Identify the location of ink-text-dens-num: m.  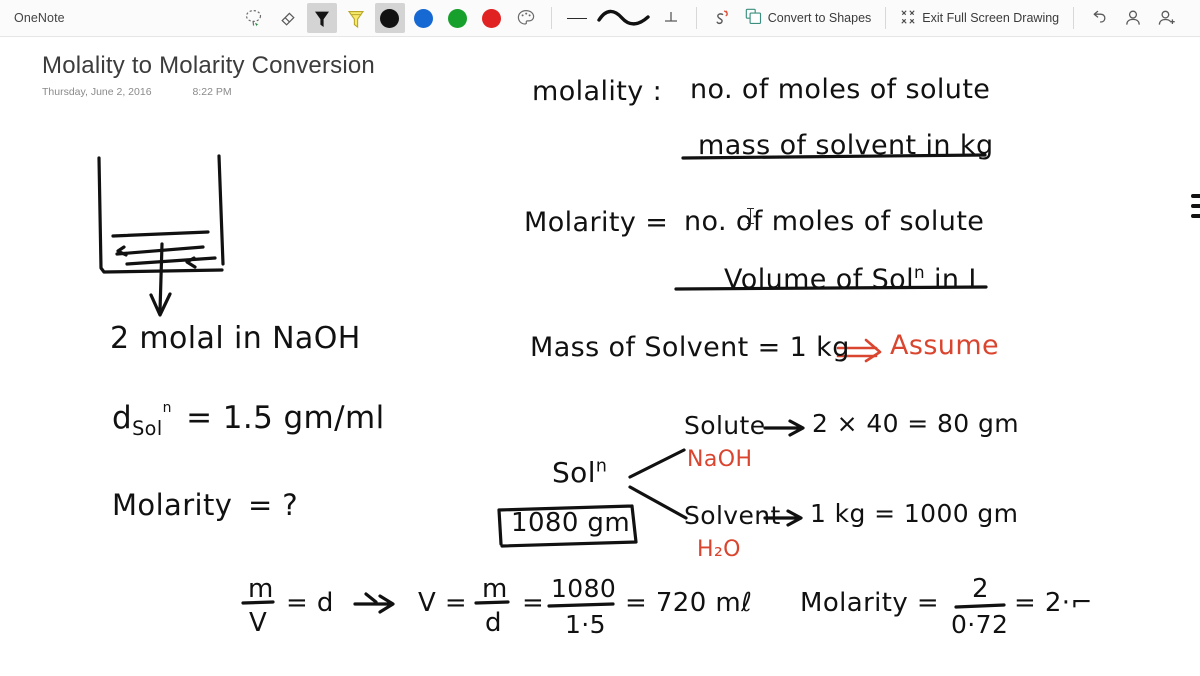
(261, 589).